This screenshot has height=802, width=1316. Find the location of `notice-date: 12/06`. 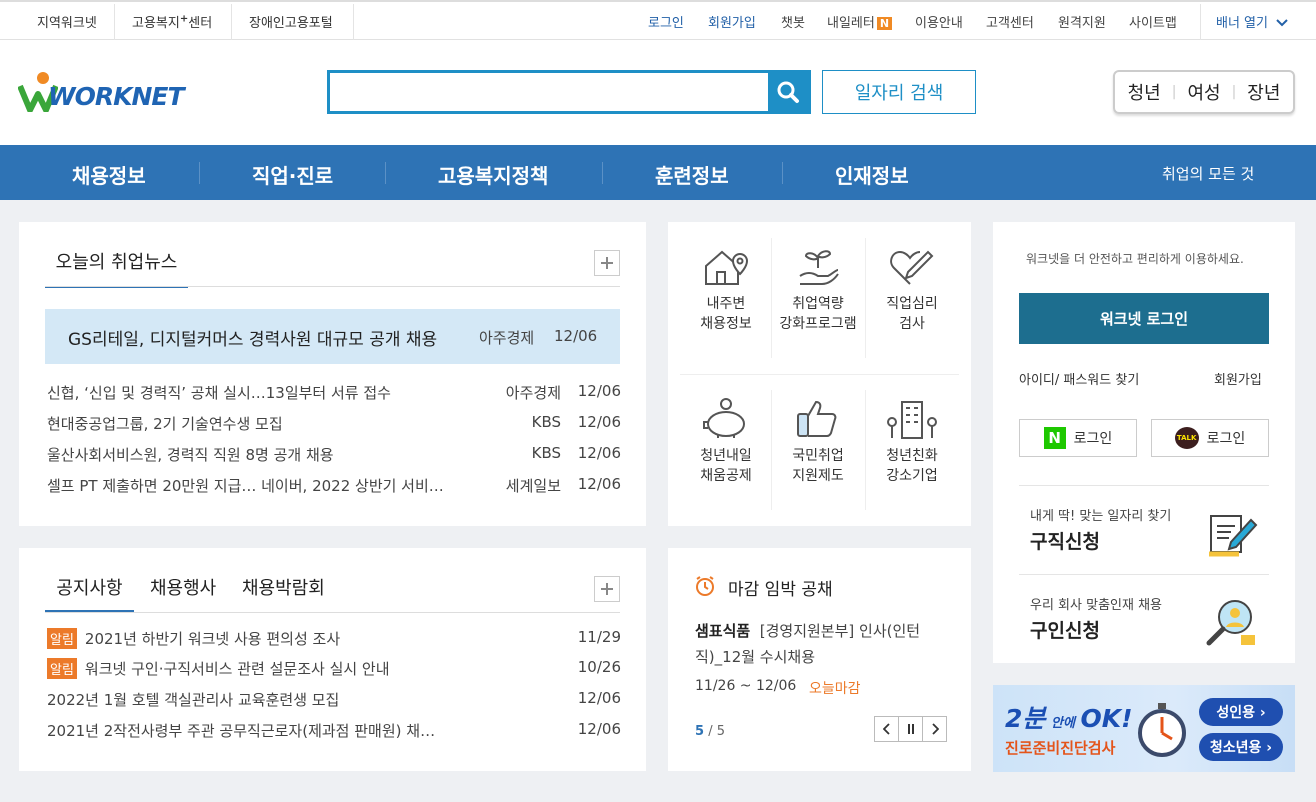

notice-date: 12/06 is located at coordinates (599, 729).